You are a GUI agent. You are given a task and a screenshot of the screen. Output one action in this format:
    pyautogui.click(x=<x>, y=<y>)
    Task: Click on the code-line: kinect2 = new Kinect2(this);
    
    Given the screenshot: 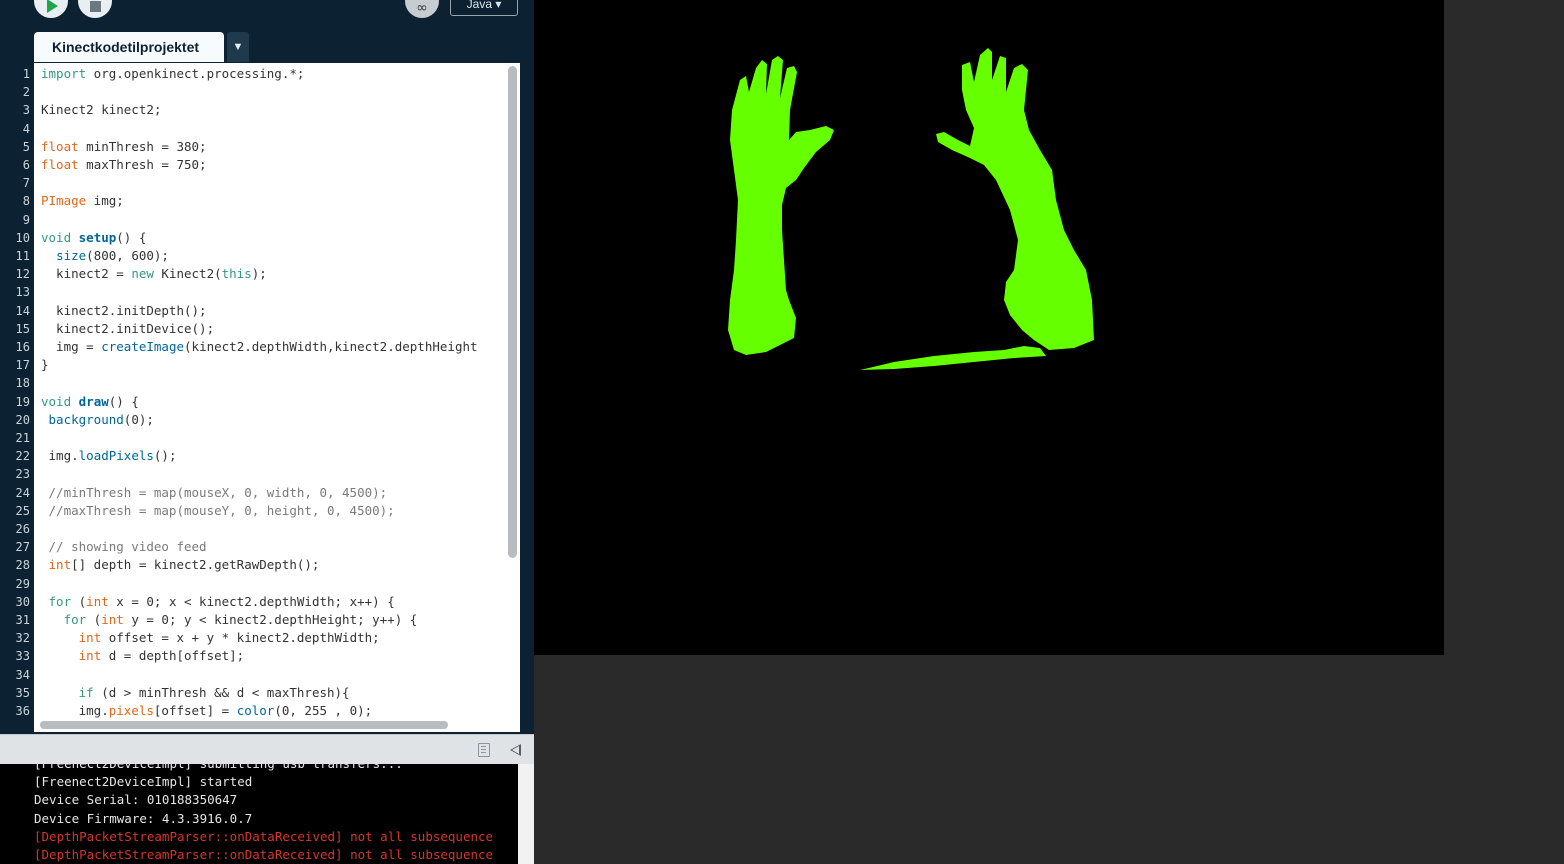 What is the action you would take?
    pyautogui.click(x=154, y=274)
    